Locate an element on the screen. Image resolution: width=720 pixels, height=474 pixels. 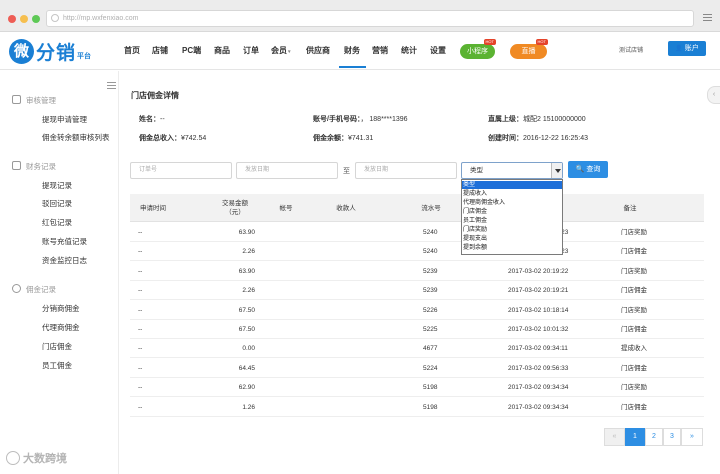
sidebar-item-reject-records: 驳回记录 is located at coordinates (57, 203).